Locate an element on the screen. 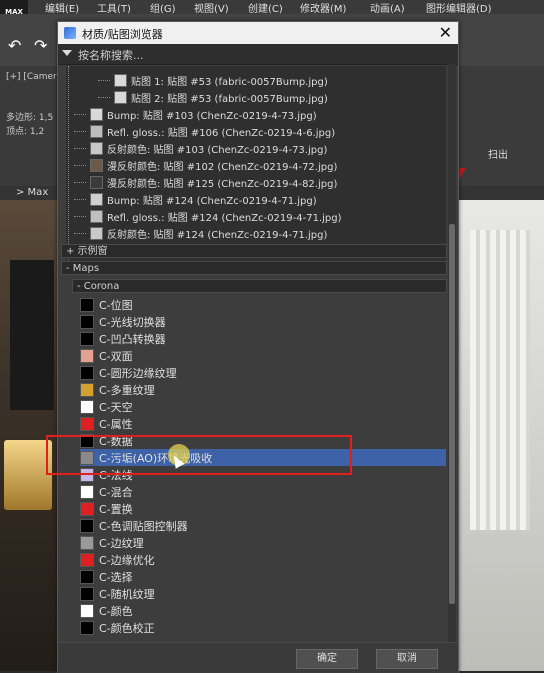  menu-group: 组(G) is located at coordinates (163, 7).